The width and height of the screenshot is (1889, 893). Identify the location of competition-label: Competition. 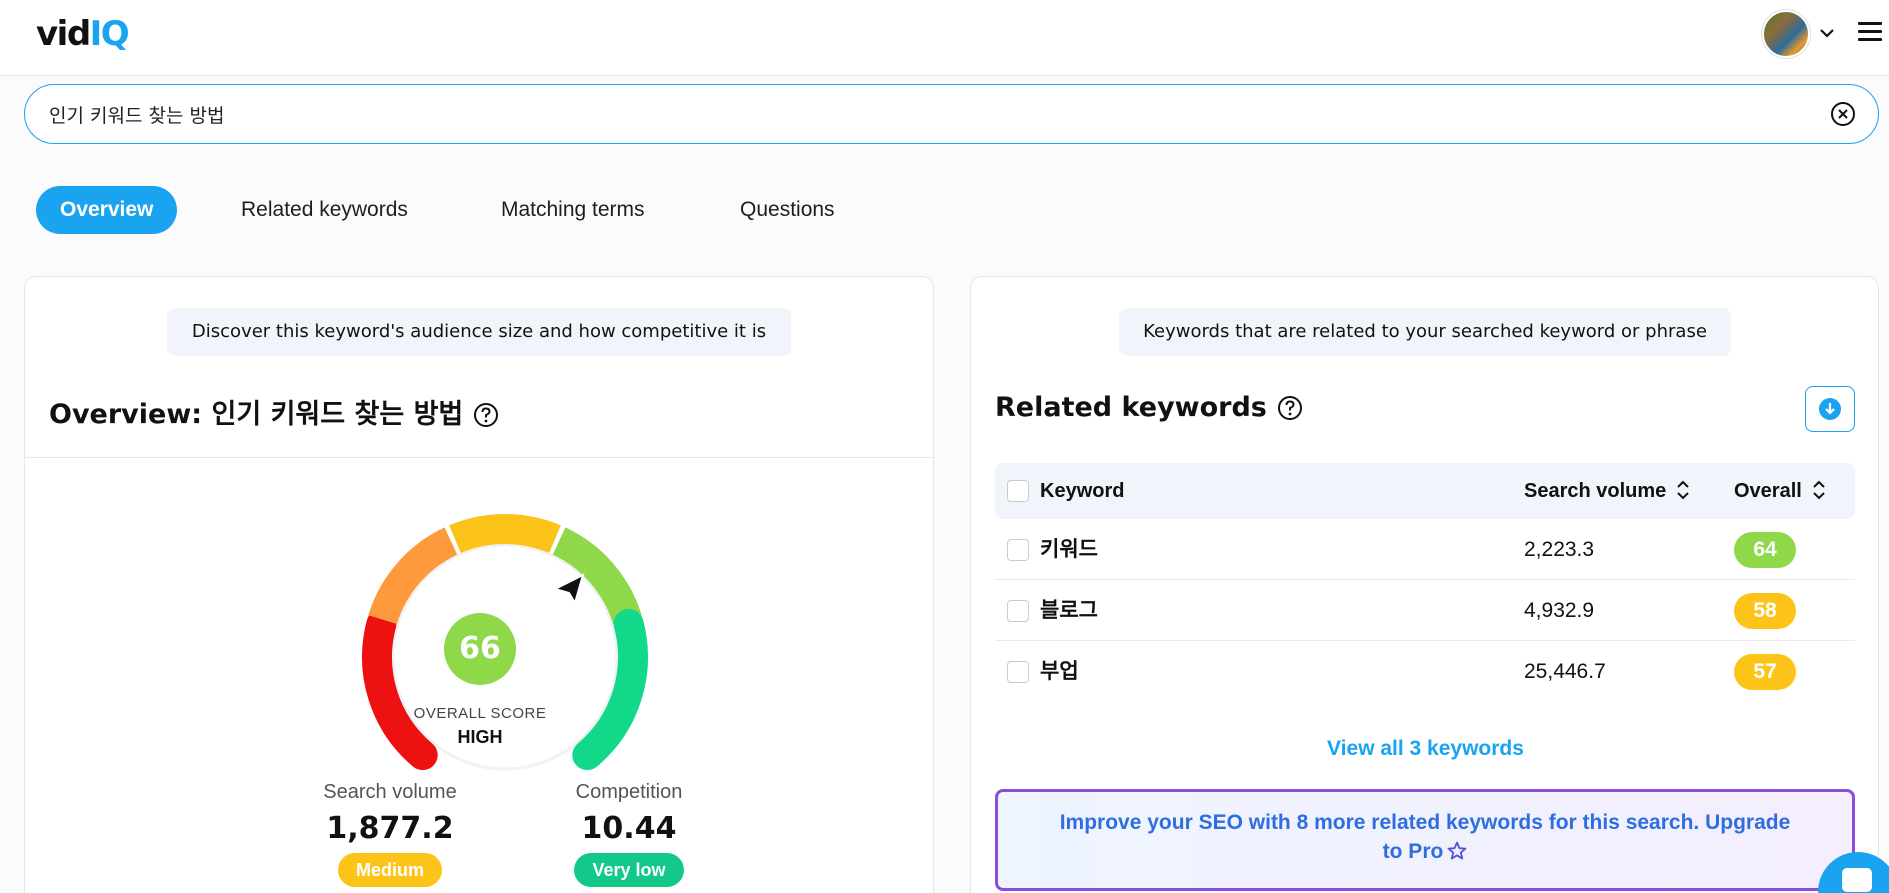
(629, 792).